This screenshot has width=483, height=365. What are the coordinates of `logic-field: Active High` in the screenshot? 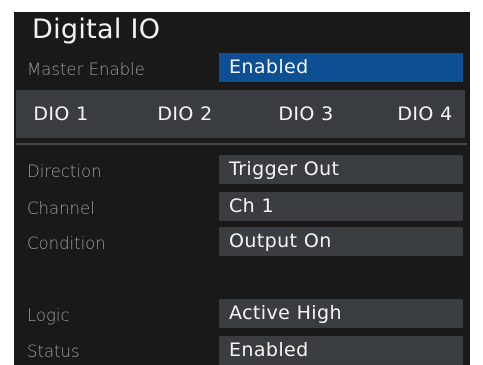 It's located at (341, 313).